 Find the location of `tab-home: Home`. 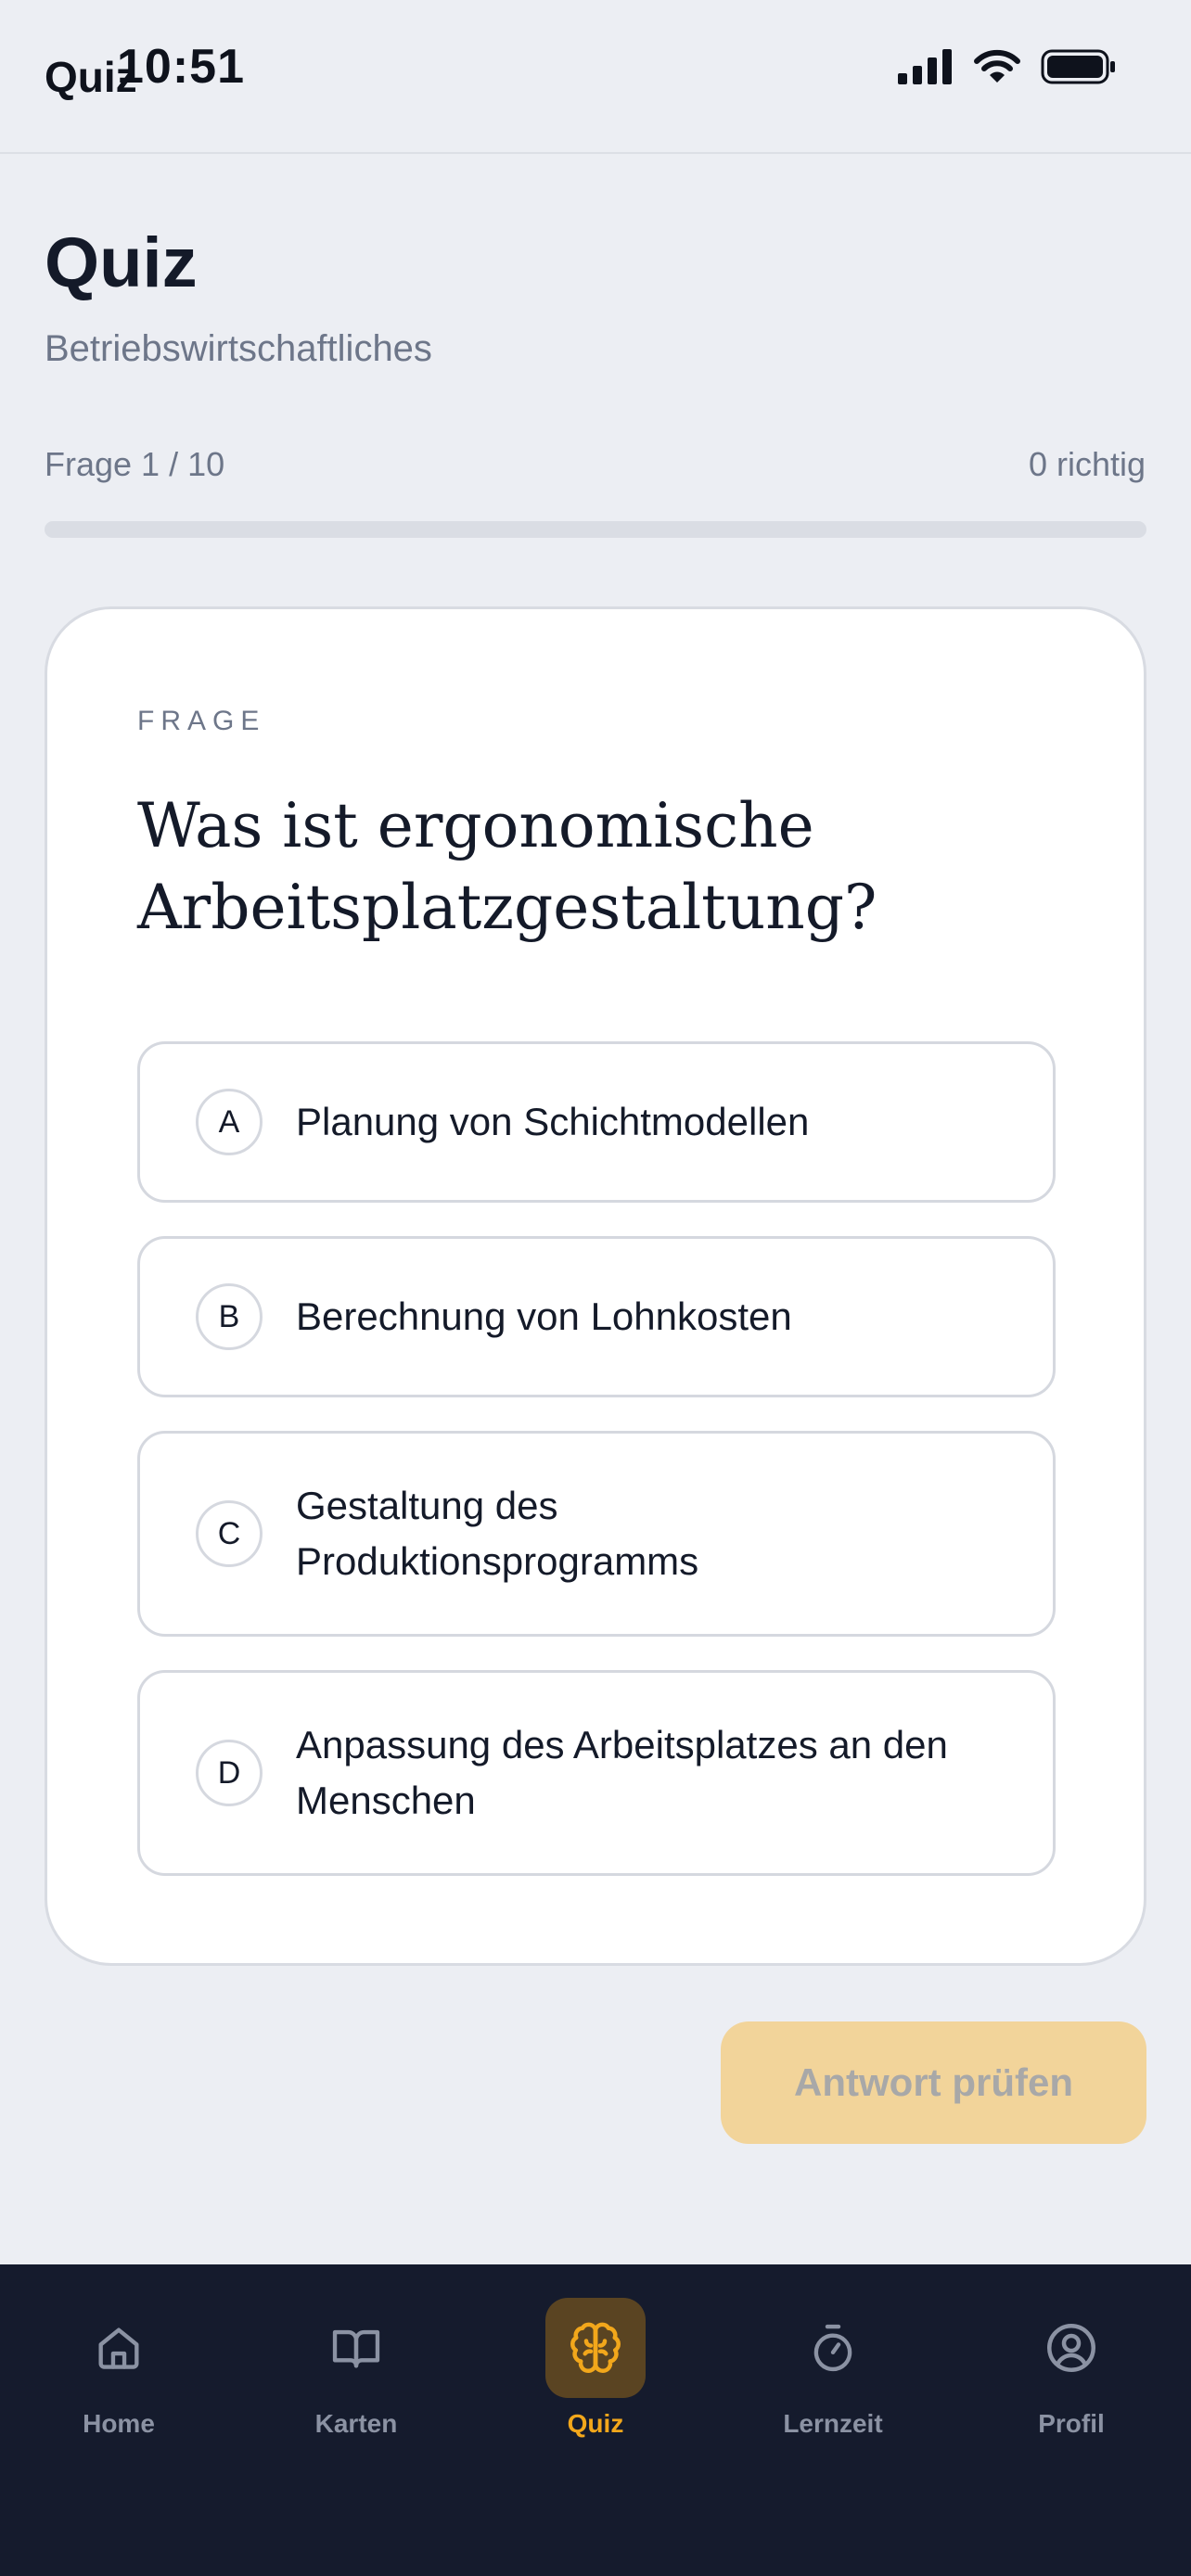

tab-home: Home is located at coordinates (119, 2372).